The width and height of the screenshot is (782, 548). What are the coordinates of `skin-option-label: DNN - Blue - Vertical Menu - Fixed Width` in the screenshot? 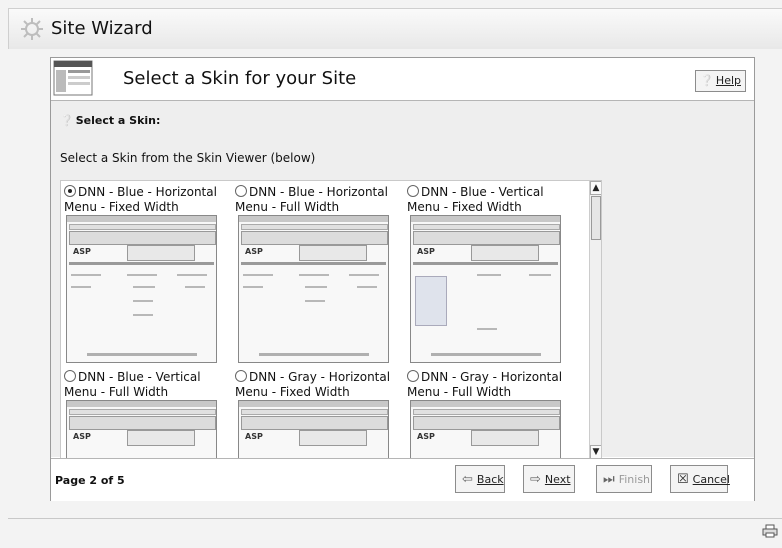 It's located at (491, 200).